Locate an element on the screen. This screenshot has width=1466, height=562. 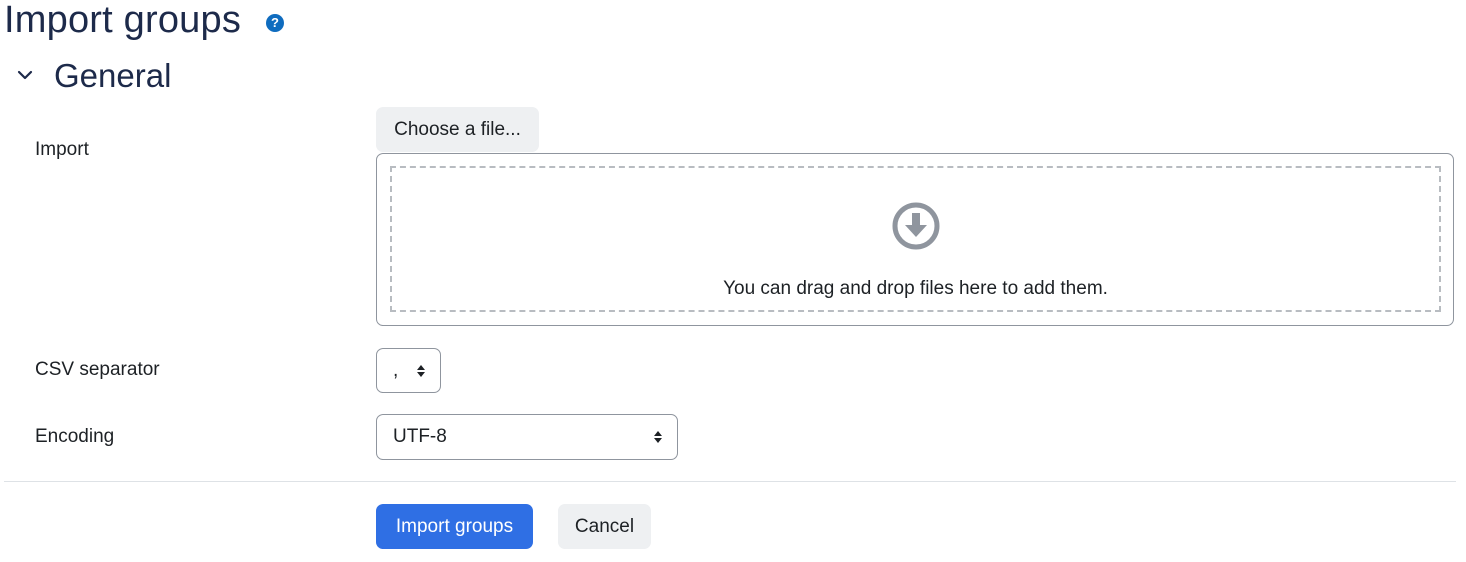
chevron-down-icon is located at coordinates (25, 75).